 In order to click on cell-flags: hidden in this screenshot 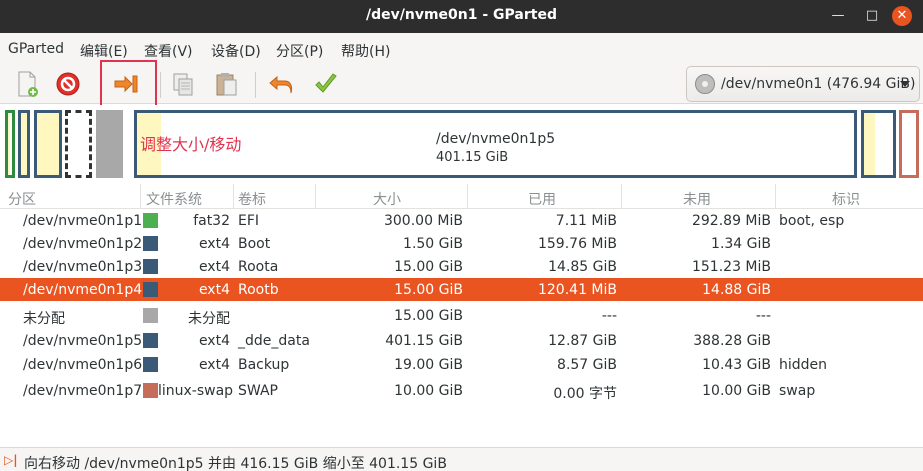, I will do `click(803, 365)`.